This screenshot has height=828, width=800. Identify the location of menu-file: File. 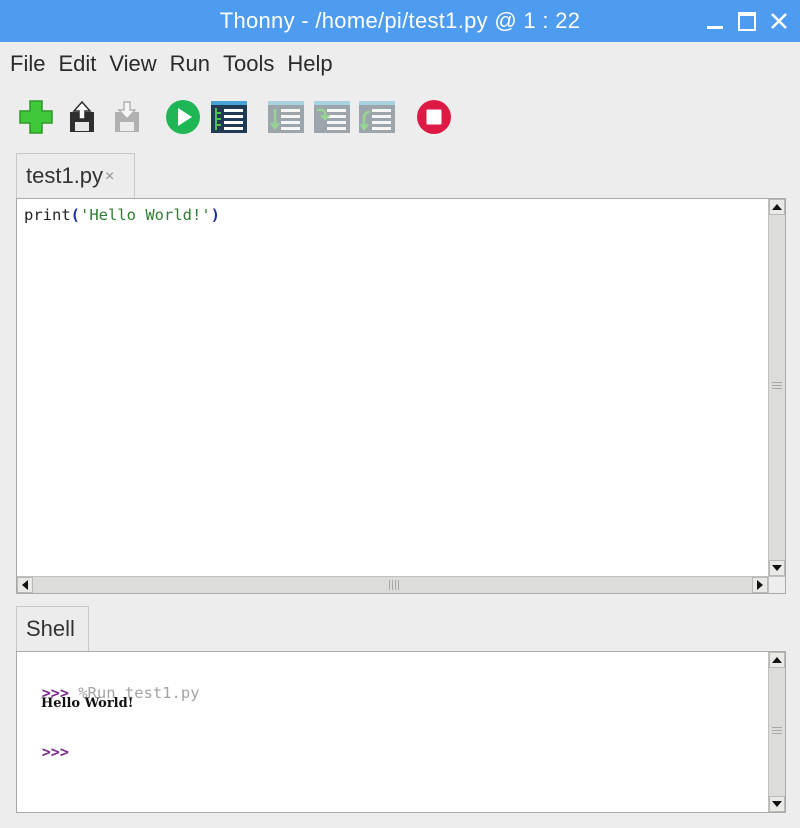
(27, 64).